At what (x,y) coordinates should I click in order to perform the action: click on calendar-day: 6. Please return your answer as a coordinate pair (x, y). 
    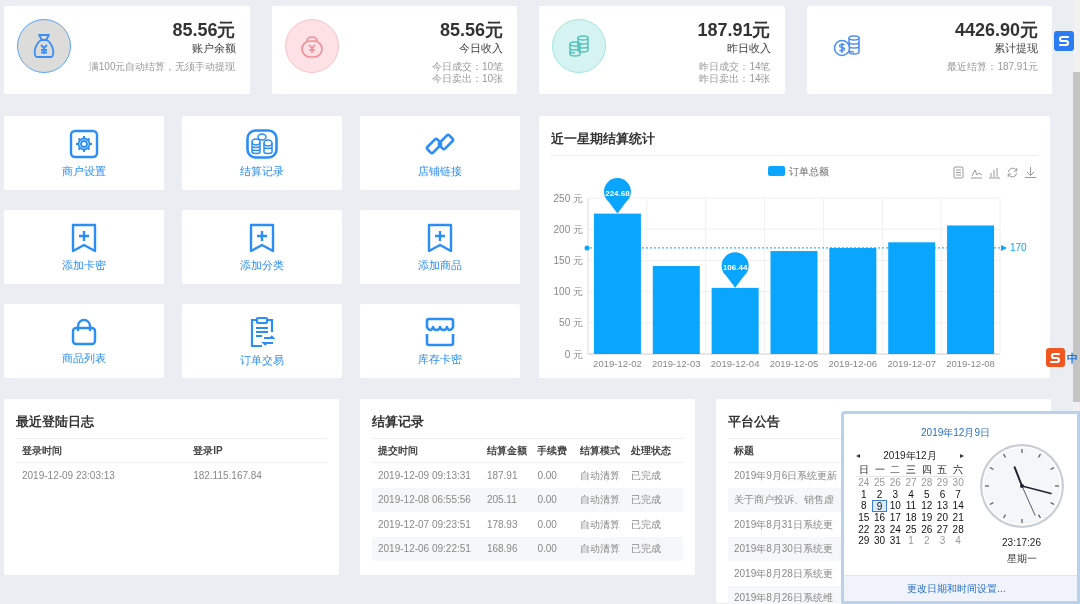
    Looking at the image, I should click on (942, 494).